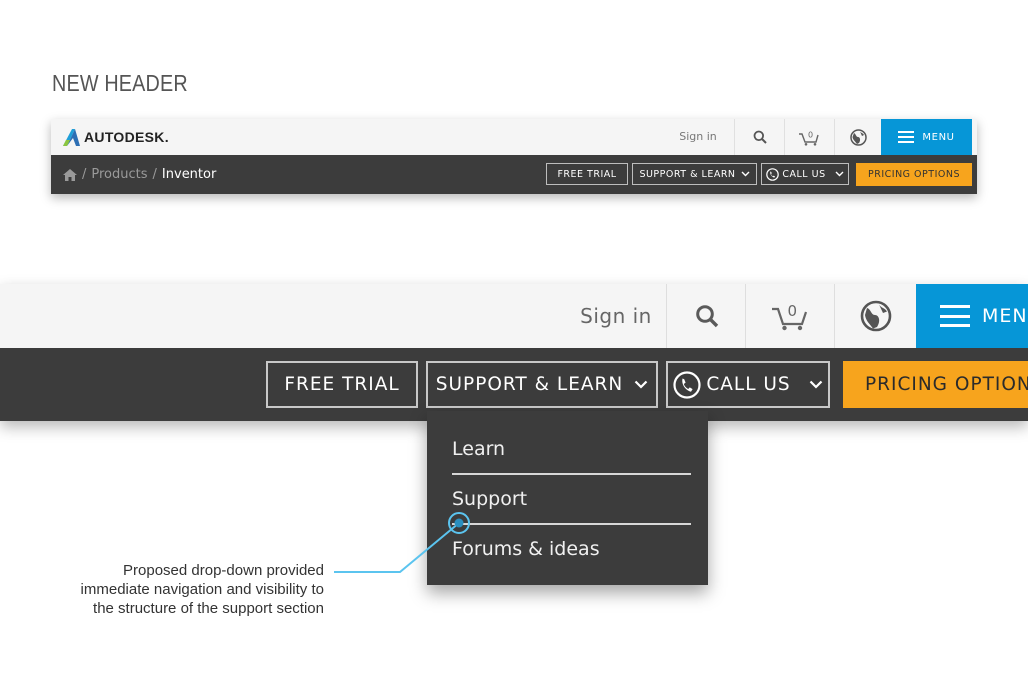  I want to click on callout-dot, so click(459, 523).